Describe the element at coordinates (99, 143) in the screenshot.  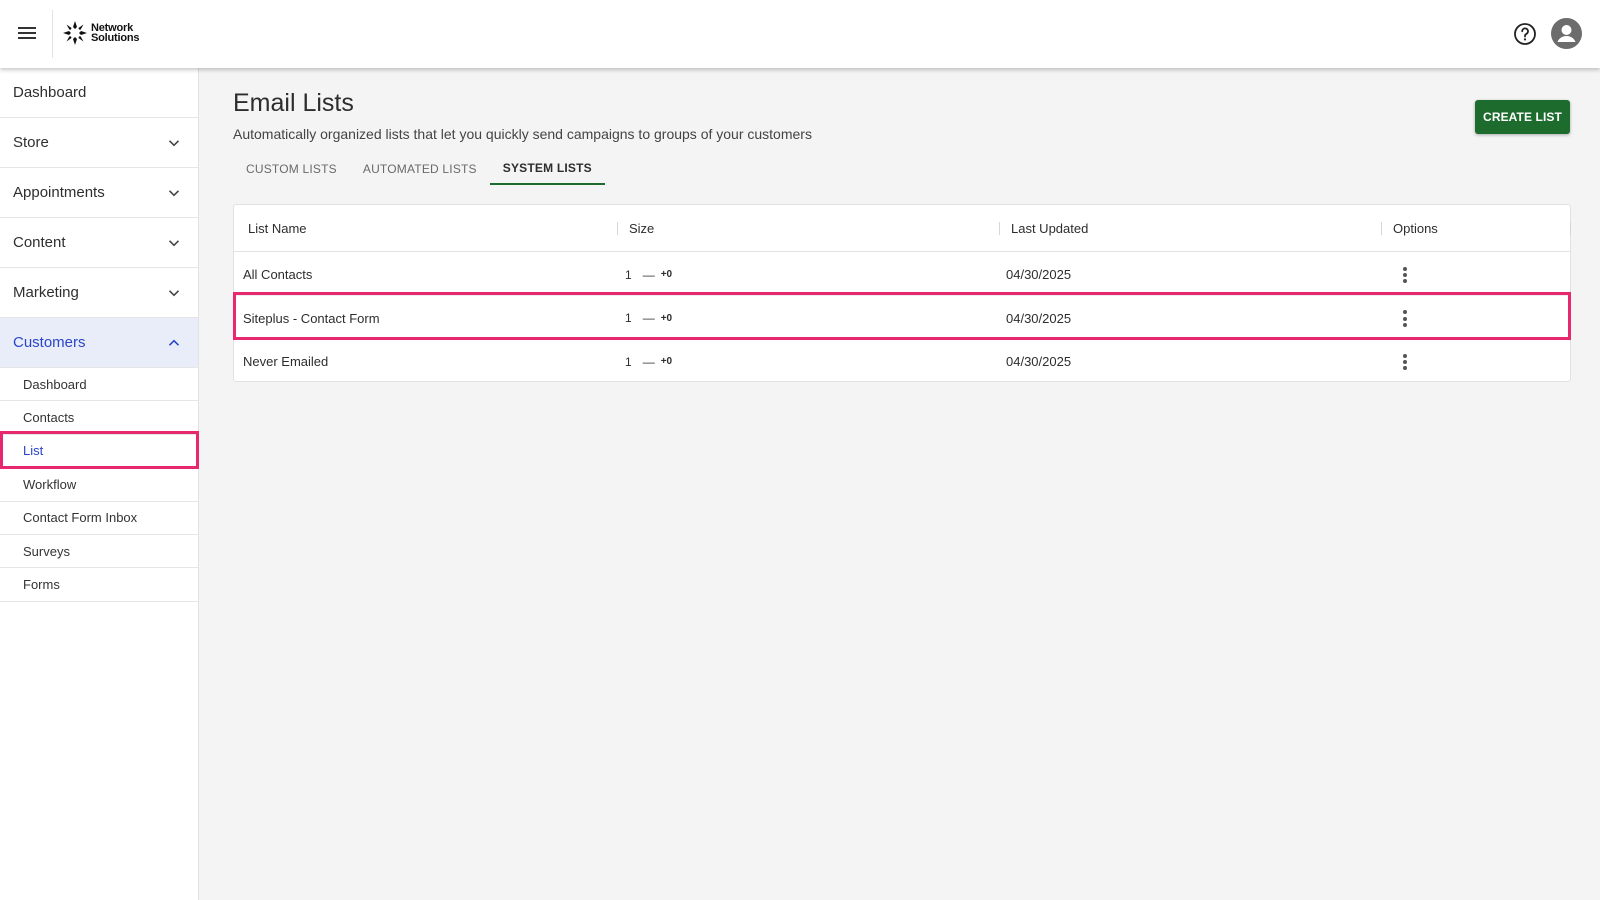
I see `sidebar-item-store: Store` at that location.